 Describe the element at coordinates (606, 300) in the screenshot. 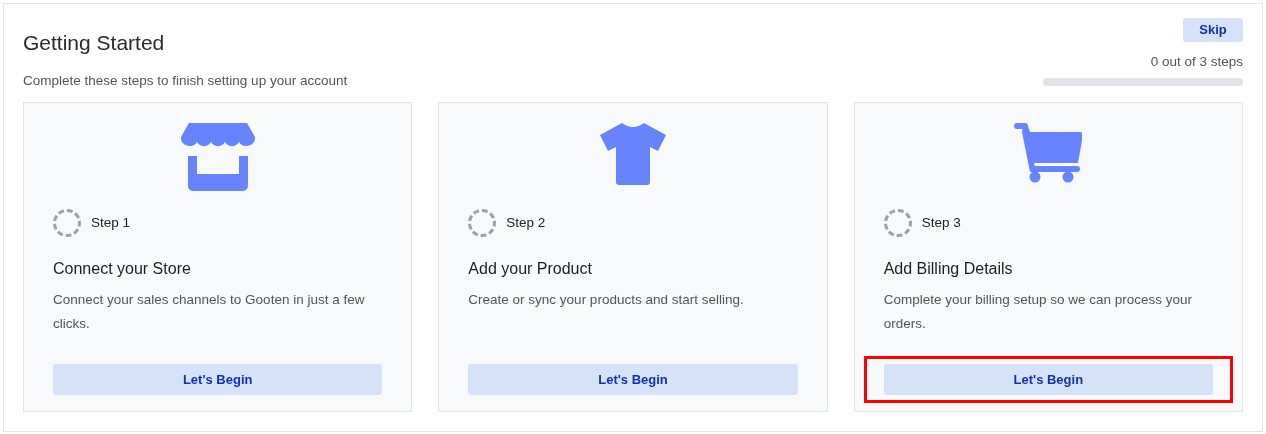

I see `step-description: Create or sync your products and start selling.` at that location.